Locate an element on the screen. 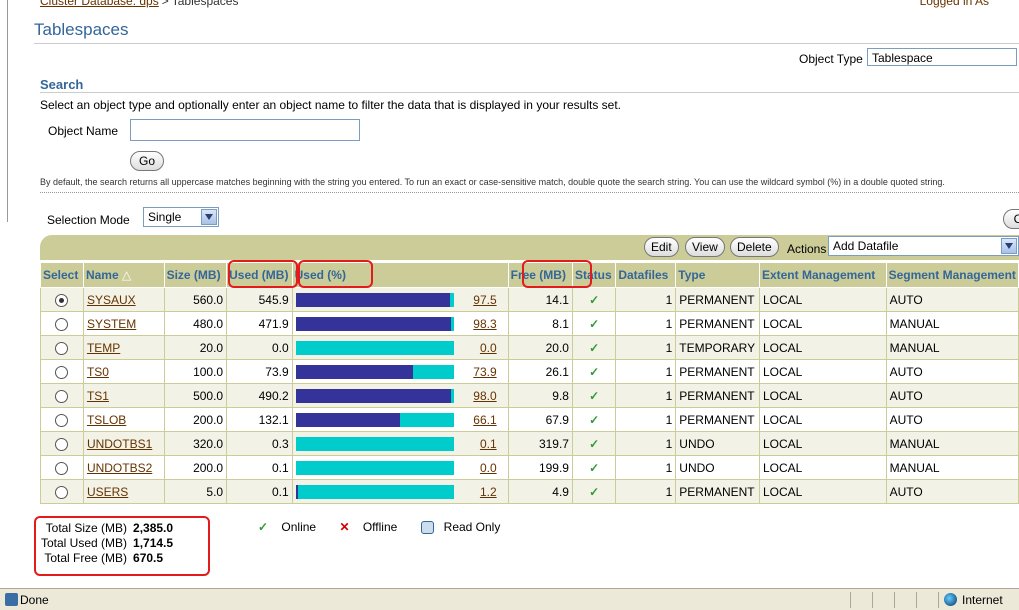 This screenshot has width=1019, height=610. tablespace-link: UNDOTBS2 is located at coordinates (119, 468).